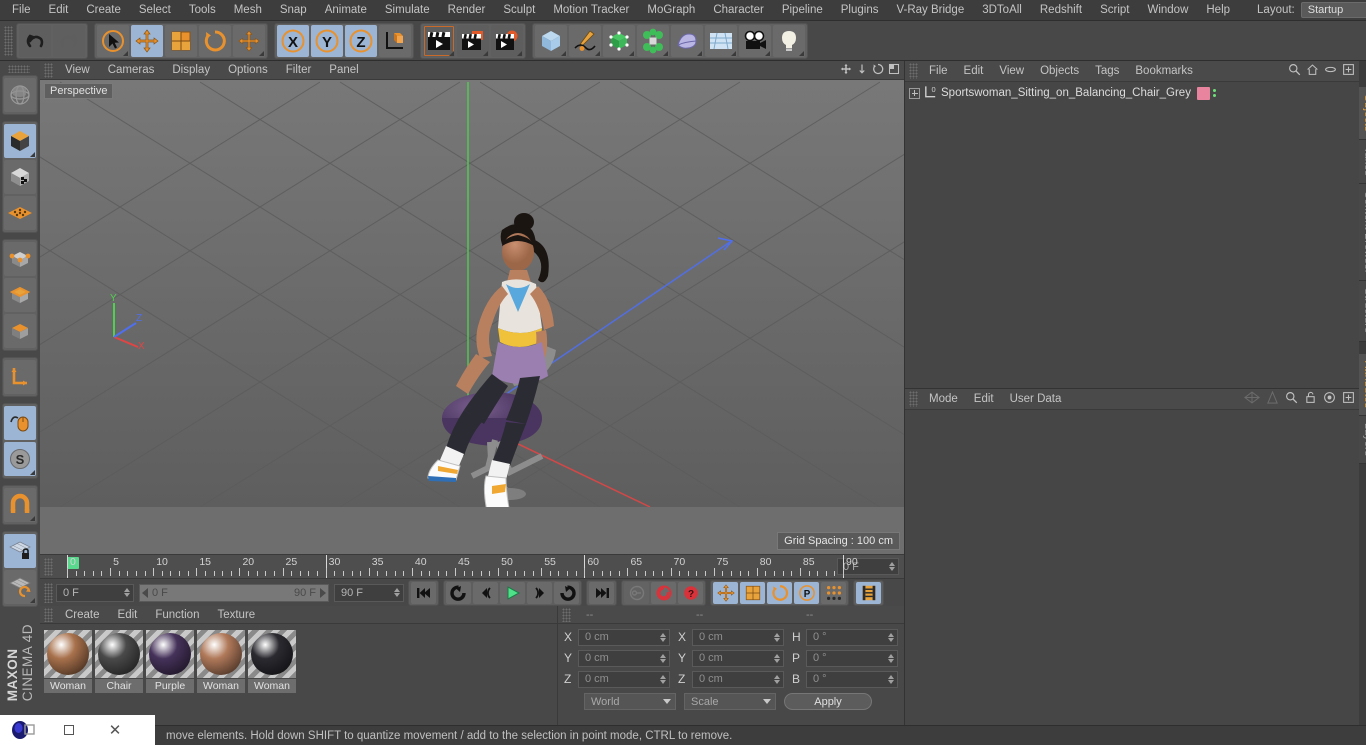  What do you see at coordinates (20, 259) in the screenshot?
I see `point-mode-button` at bounding box center [20, 259].